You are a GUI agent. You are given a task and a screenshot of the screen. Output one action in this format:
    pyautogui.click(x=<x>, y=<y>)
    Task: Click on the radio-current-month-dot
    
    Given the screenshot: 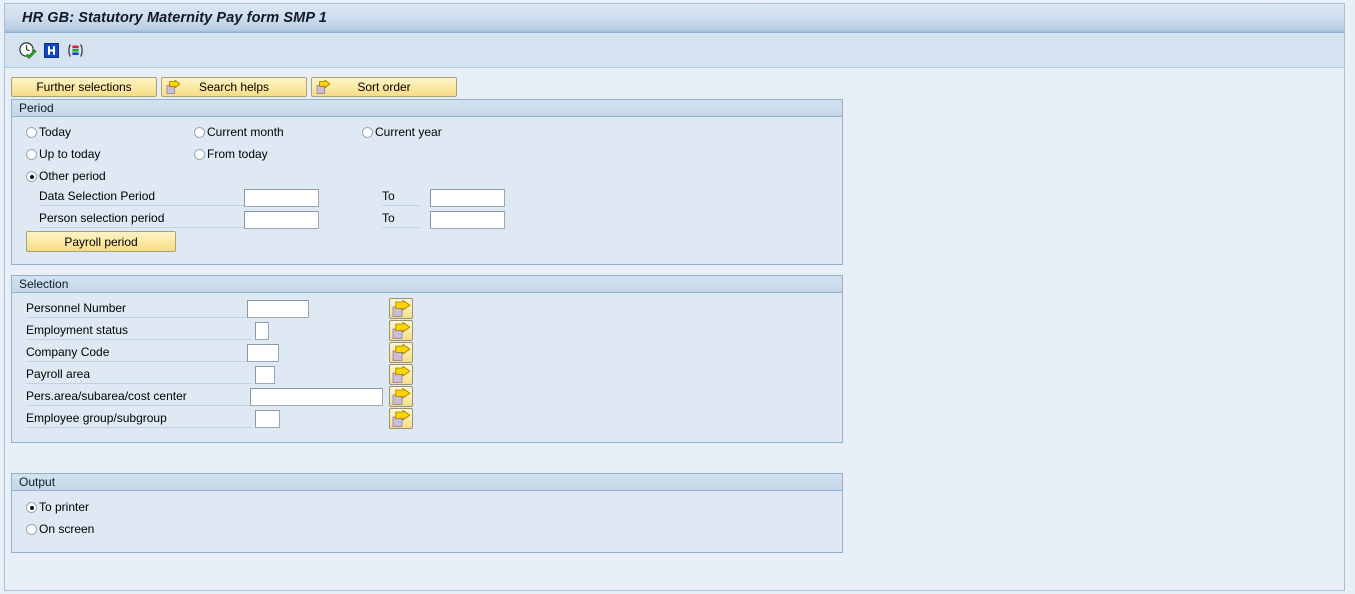 What is the action you would take?
    pyautogui.click(x=199, y=132)
    